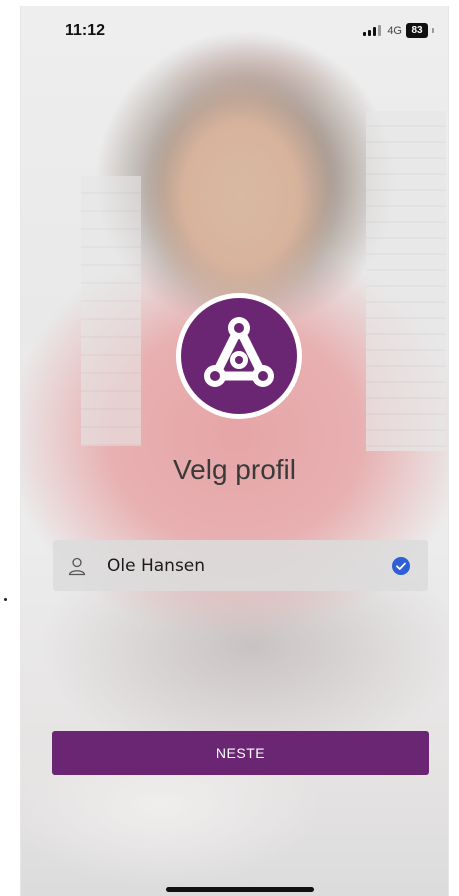  What do you see at coordinates (77, 566) in the screenshot?
I see `person-icon` at bounding box center [77, 566].